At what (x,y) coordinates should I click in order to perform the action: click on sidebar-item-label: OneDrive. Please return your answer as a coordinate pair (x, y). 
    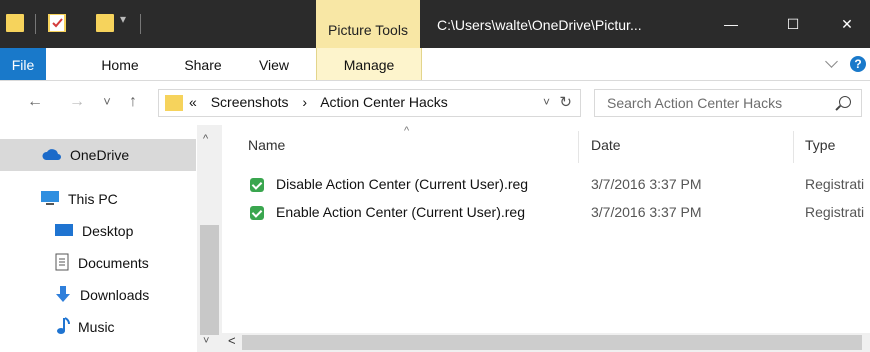
    Looking at the image, I should click on (100, 155).